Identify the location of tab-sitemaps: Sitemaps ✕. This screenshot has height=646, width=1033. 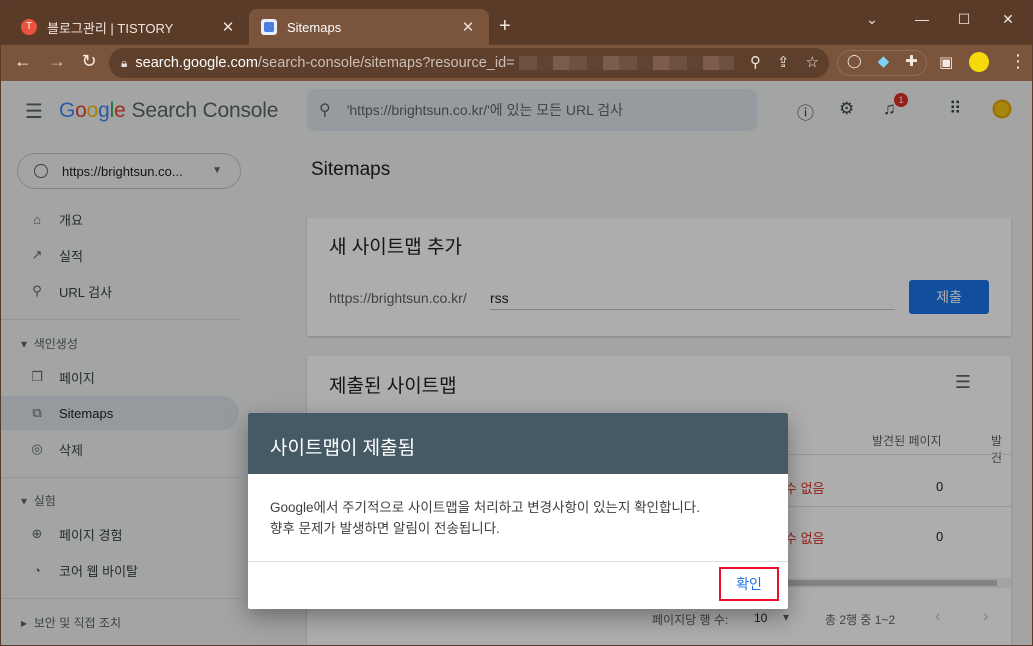
(369, 27).